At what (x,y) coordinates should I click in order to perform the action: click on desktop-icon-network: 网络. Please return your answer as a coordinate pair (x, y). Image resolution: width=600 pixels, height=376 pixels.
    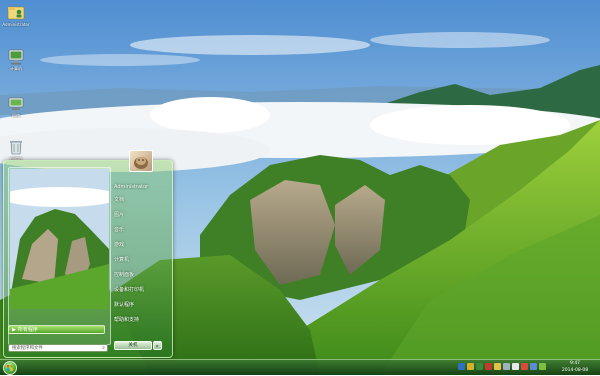
    Looking at the image, I should click on (16, 106).